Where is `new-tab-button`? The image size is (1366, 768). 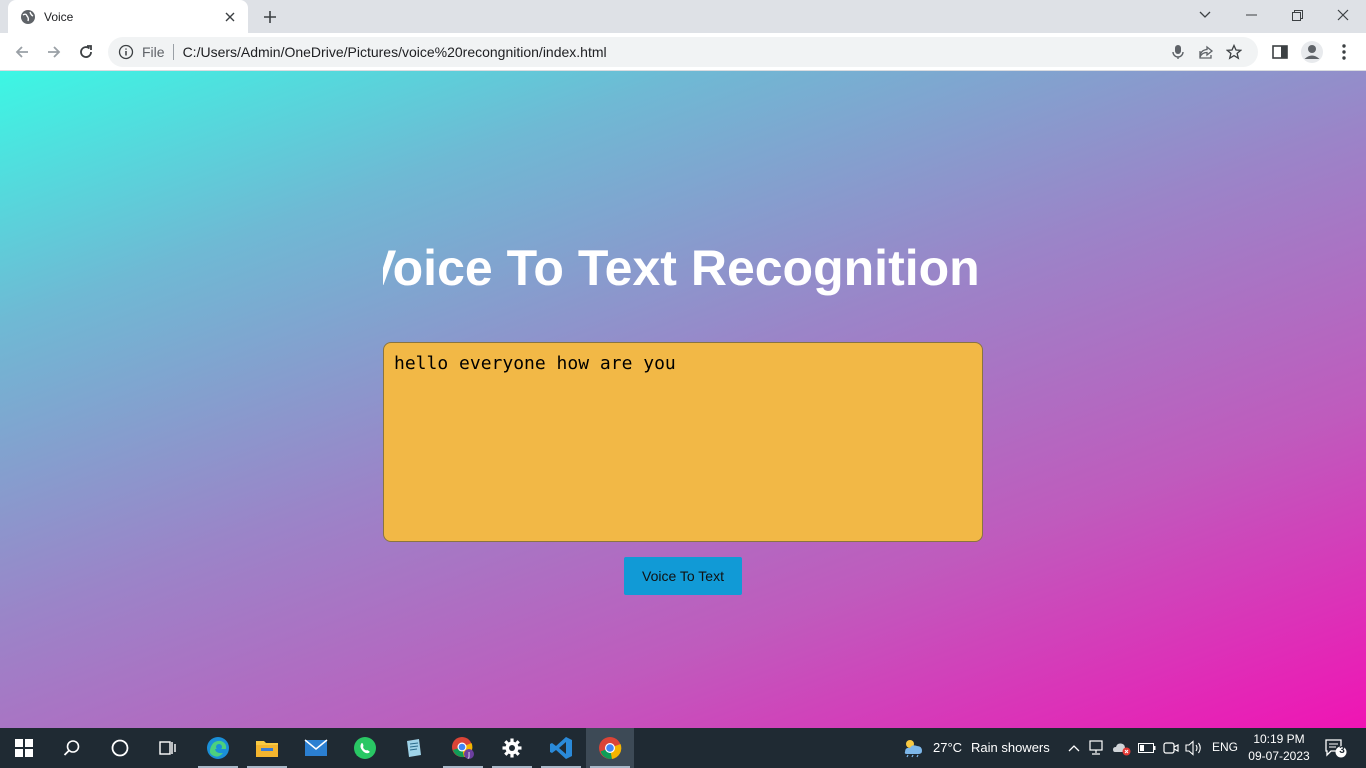 new-tab-button is located at coordinates (270, 17).